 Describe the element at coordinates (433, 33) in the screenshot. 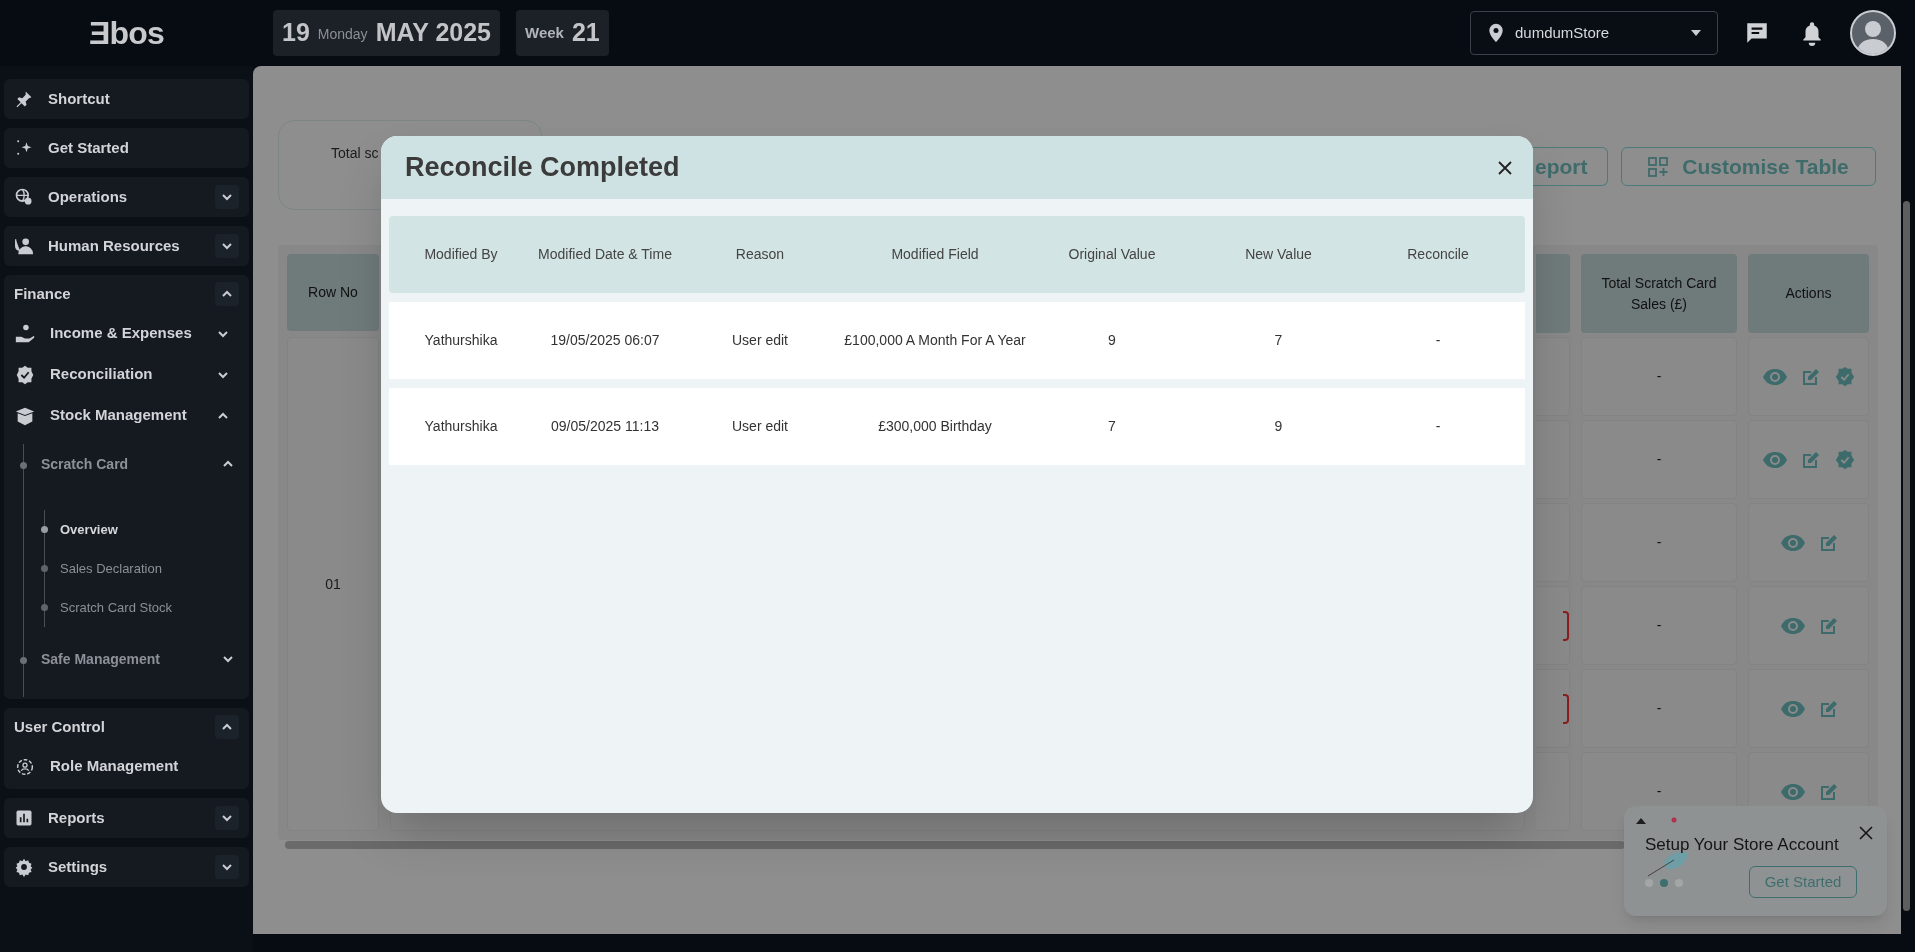

I see `month-year: MAY 2025` at that location.